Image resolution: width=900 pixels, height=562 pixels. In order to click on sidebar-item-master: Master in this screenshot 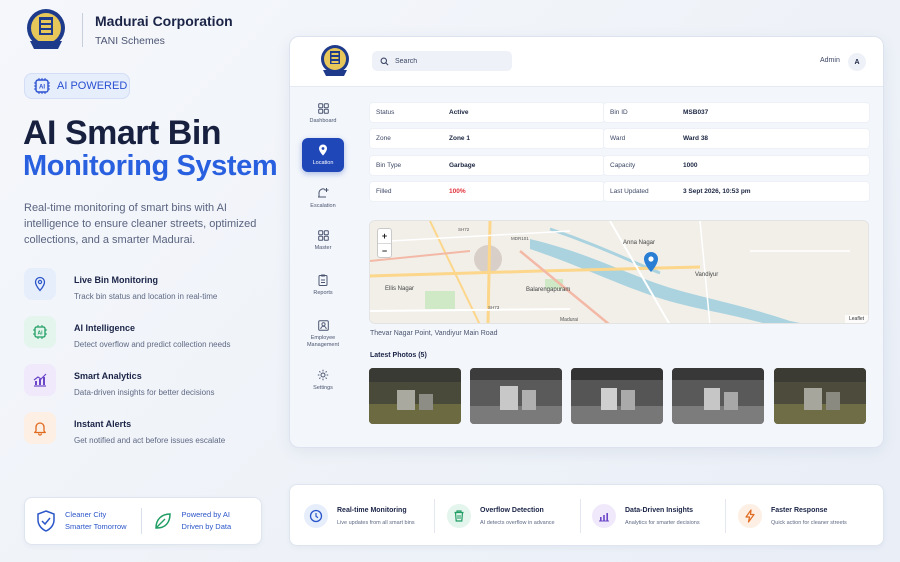, I will do `click(323, 241)`.